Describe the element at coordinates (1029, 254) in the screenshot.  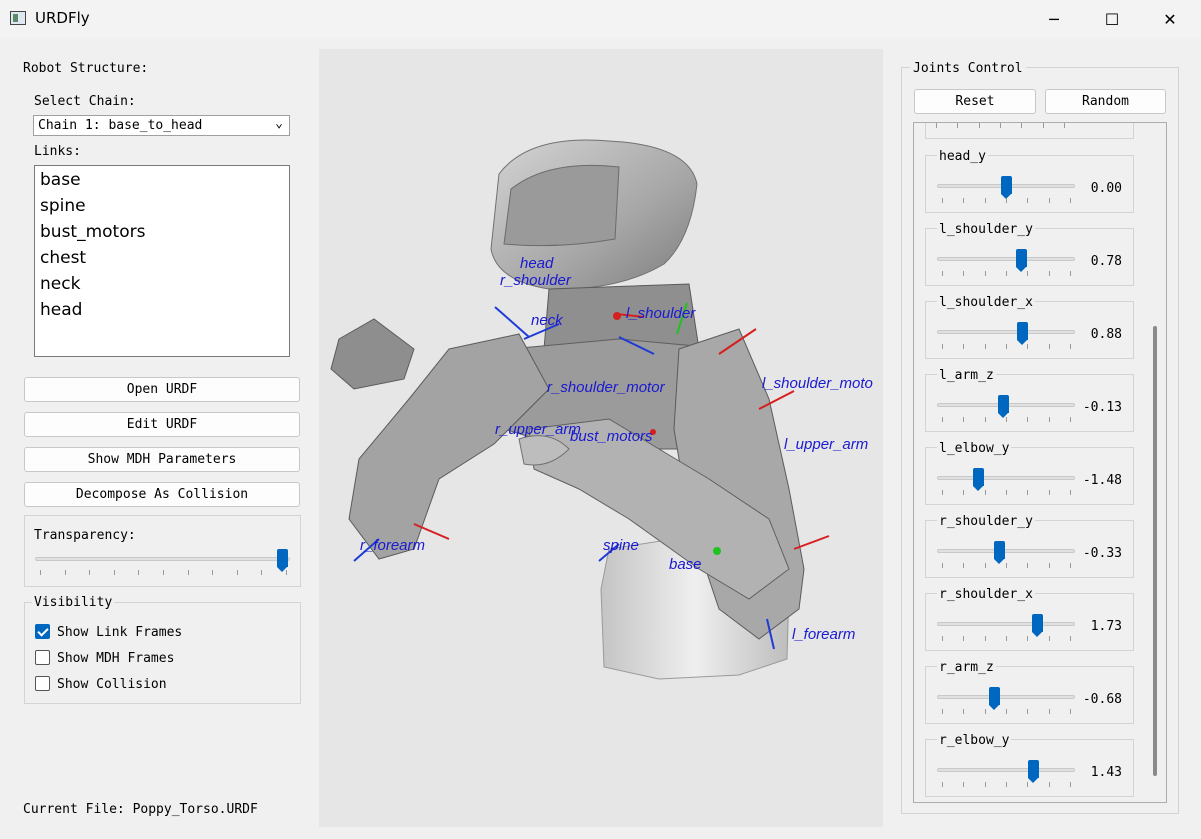
I see `joint-l-shoulder-y-control: l_shoulder_y 0.78` at that location.